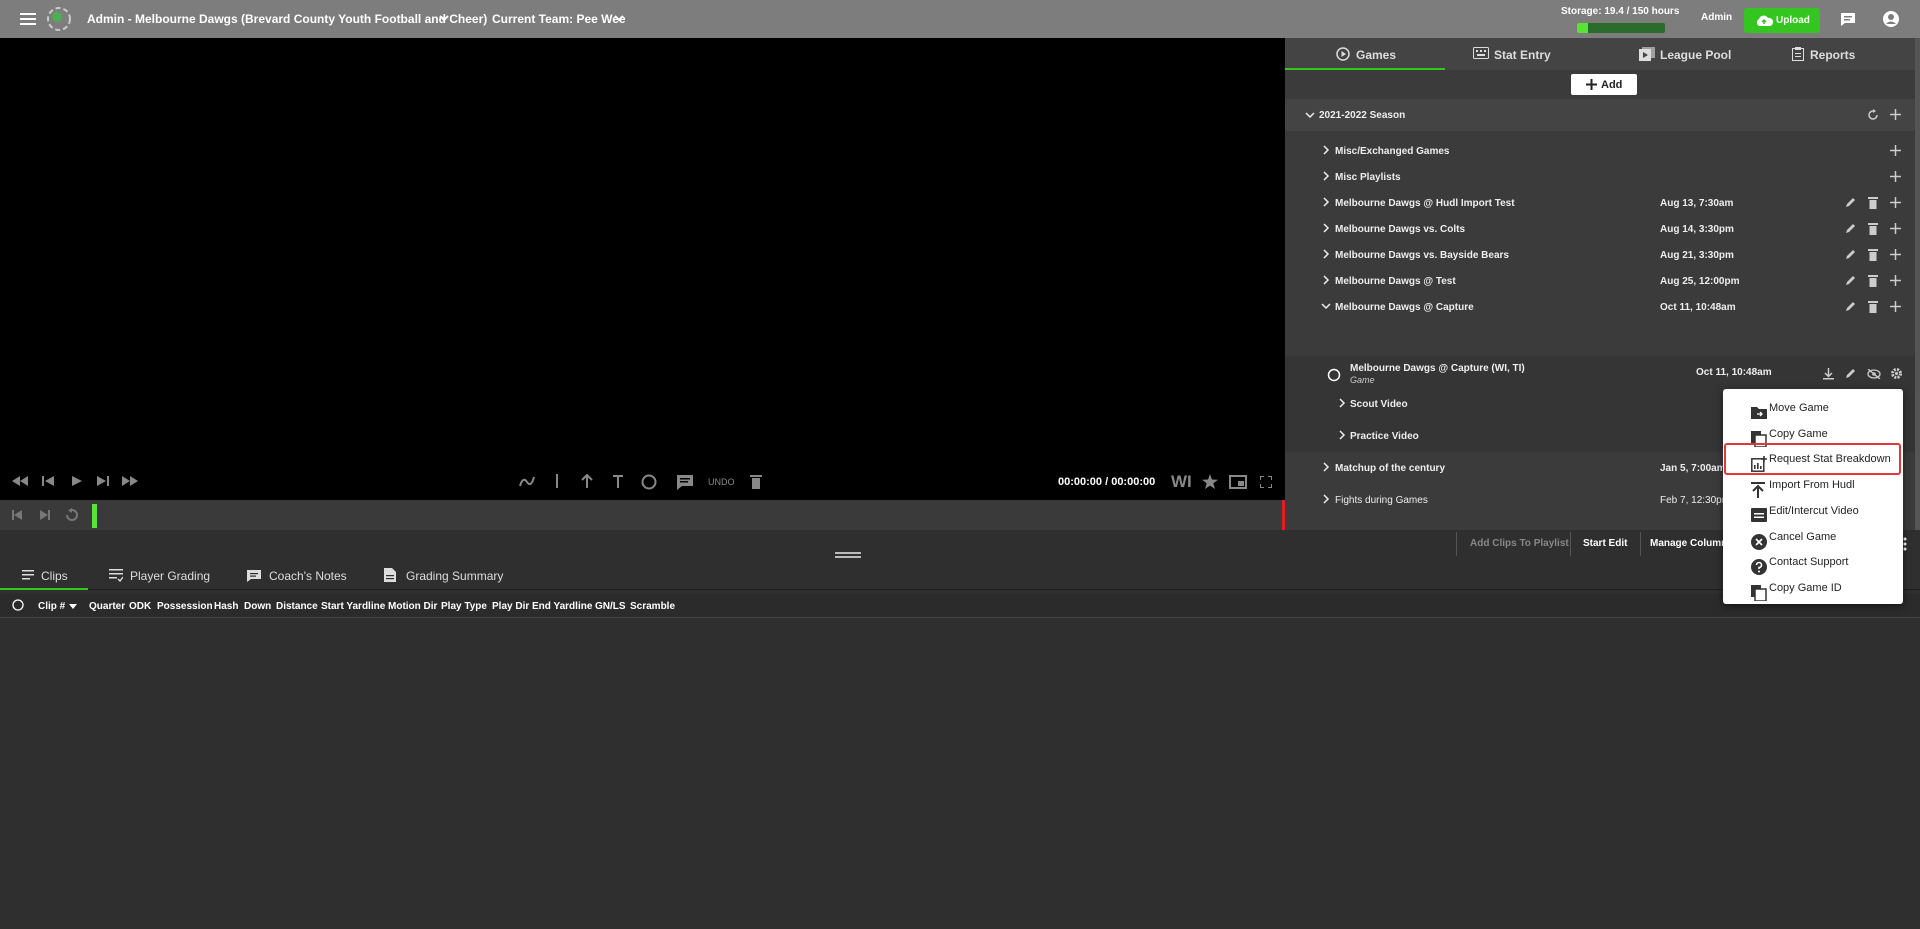 The width and height of the screenshot is (1920, 929). I want to click on draw-circle-icon, so click(649, 482).